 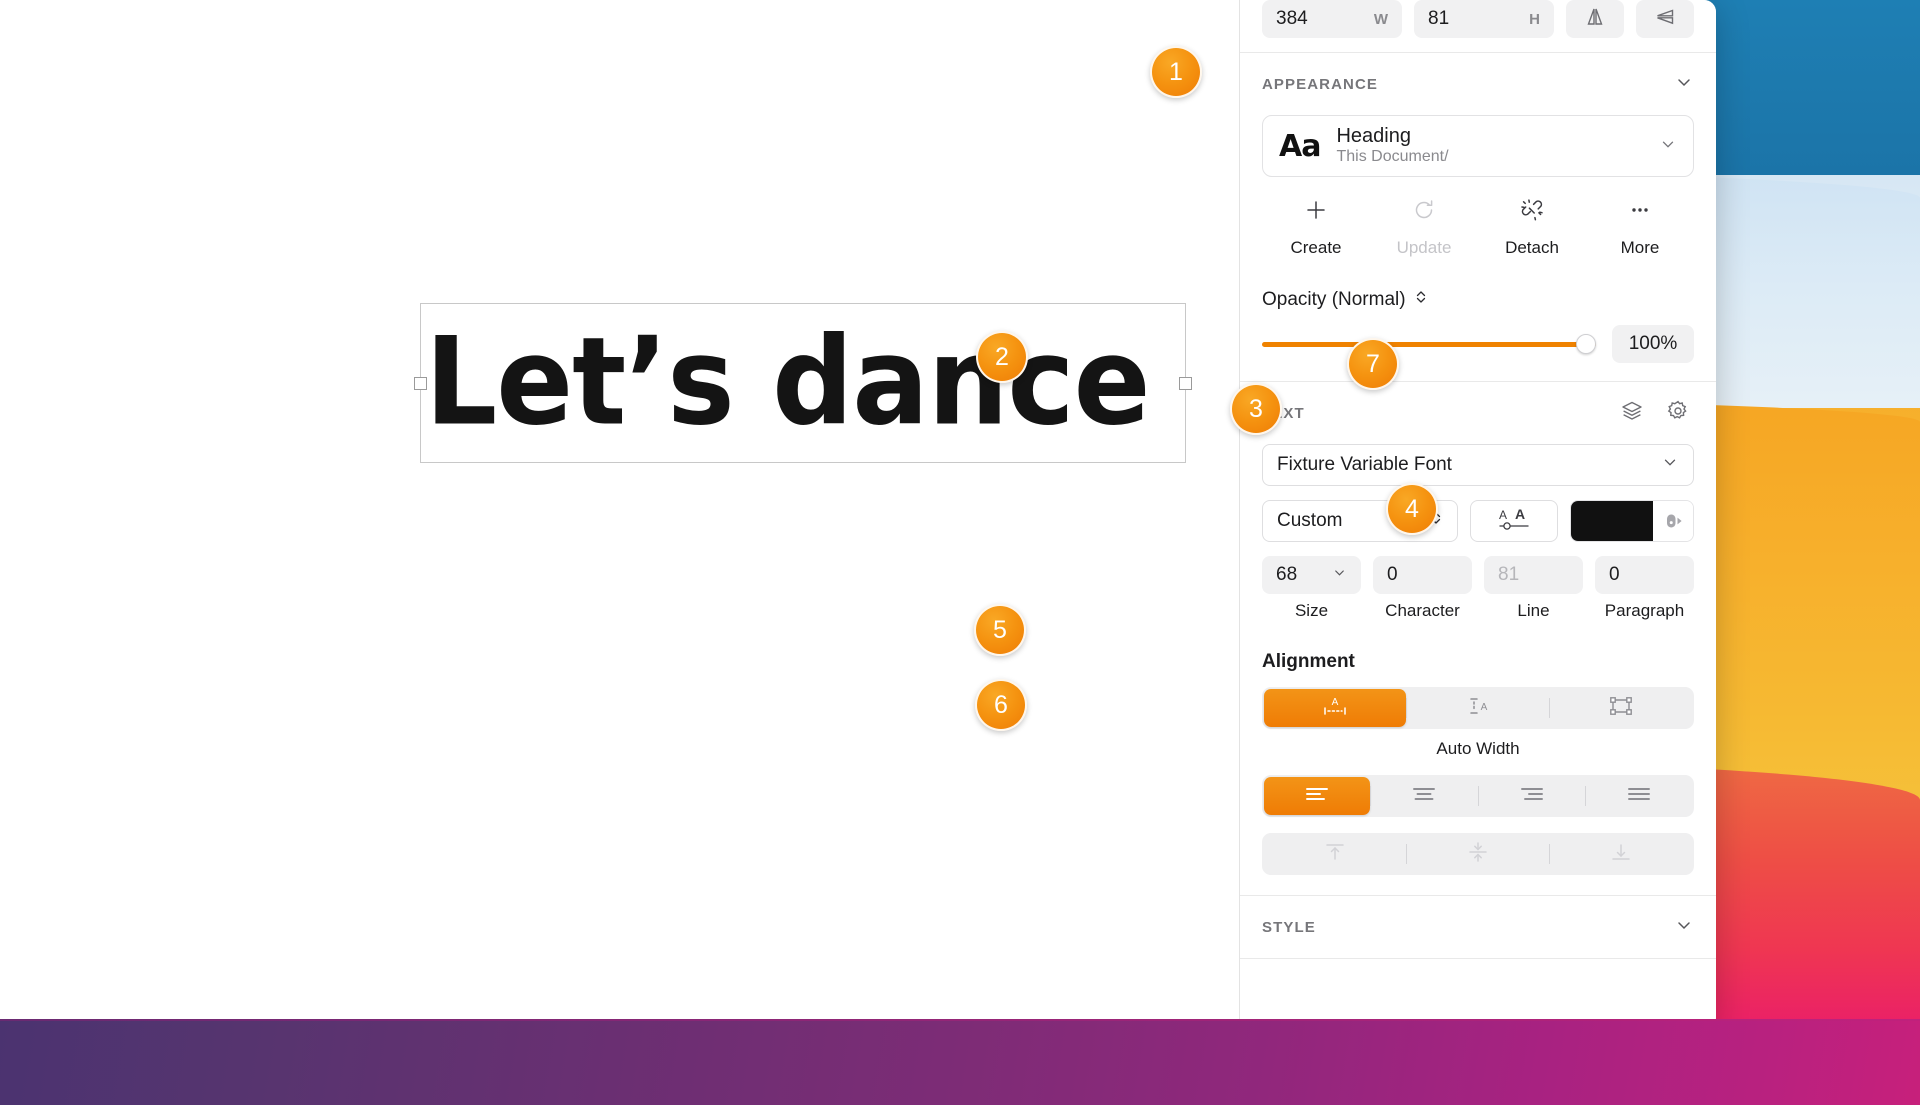 I want to click on create-style-button: Create, so click(x=1316, y=227).